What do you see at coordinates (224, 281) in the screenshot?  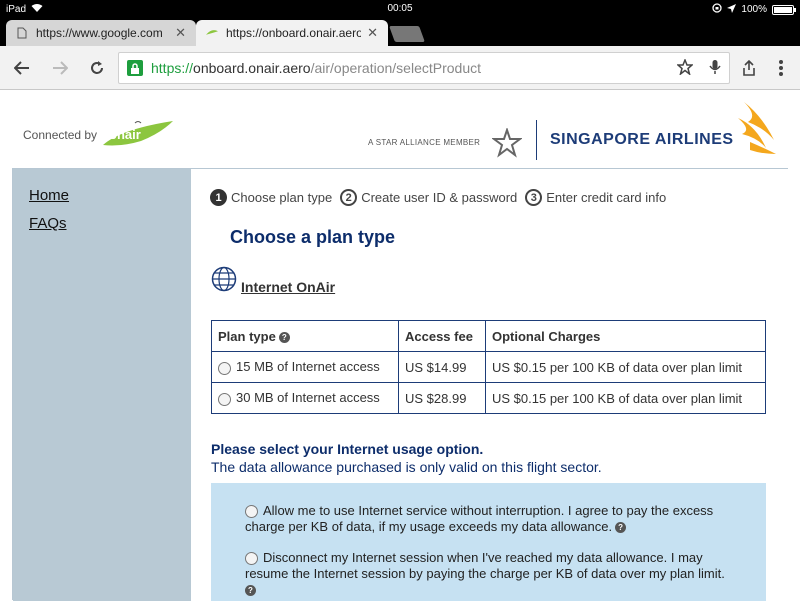 I see `globe-icon` at bounding box center [224, 281].